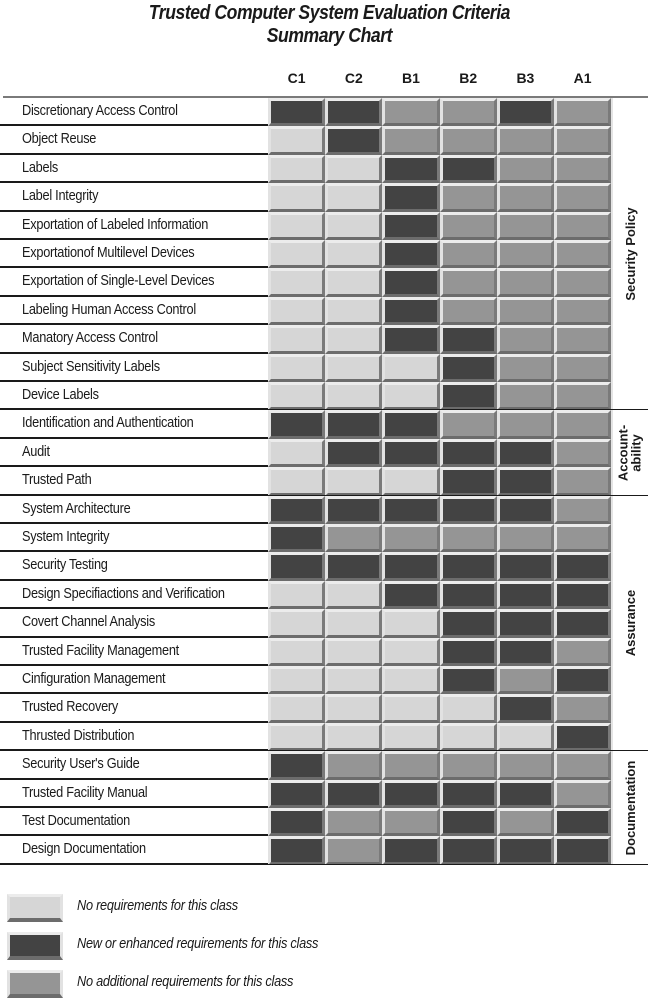 This screenshot has height=1000, width=651. What do you see at coordinates (134, 481) in the screenshot?
I see `row-label: Trusted Path` at bounding box center [134, 481].